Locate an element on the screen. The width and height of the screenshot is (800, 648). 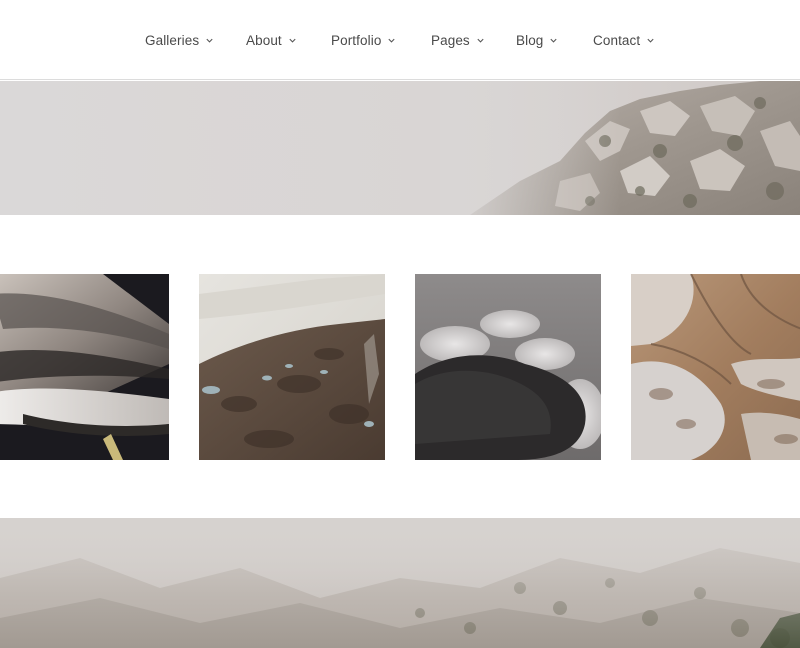
feather-macro-photo is located at coordinates (84, 367).